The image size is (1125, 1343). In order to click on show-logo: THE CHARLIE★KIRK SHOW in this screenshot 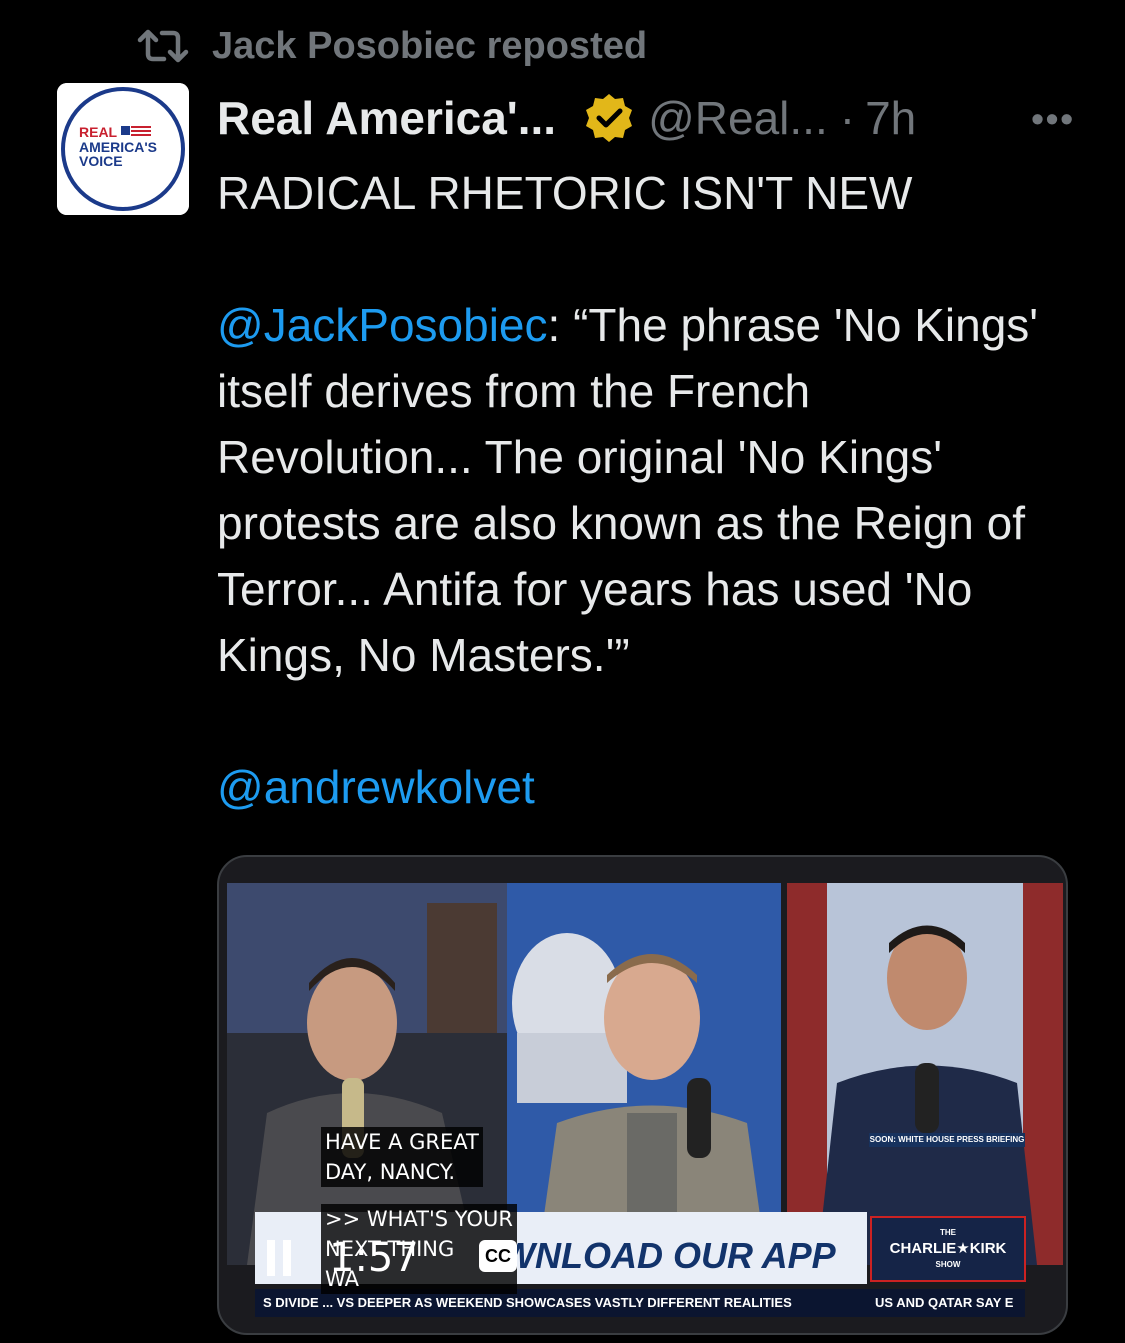, I will do `click(948, 1249)`.